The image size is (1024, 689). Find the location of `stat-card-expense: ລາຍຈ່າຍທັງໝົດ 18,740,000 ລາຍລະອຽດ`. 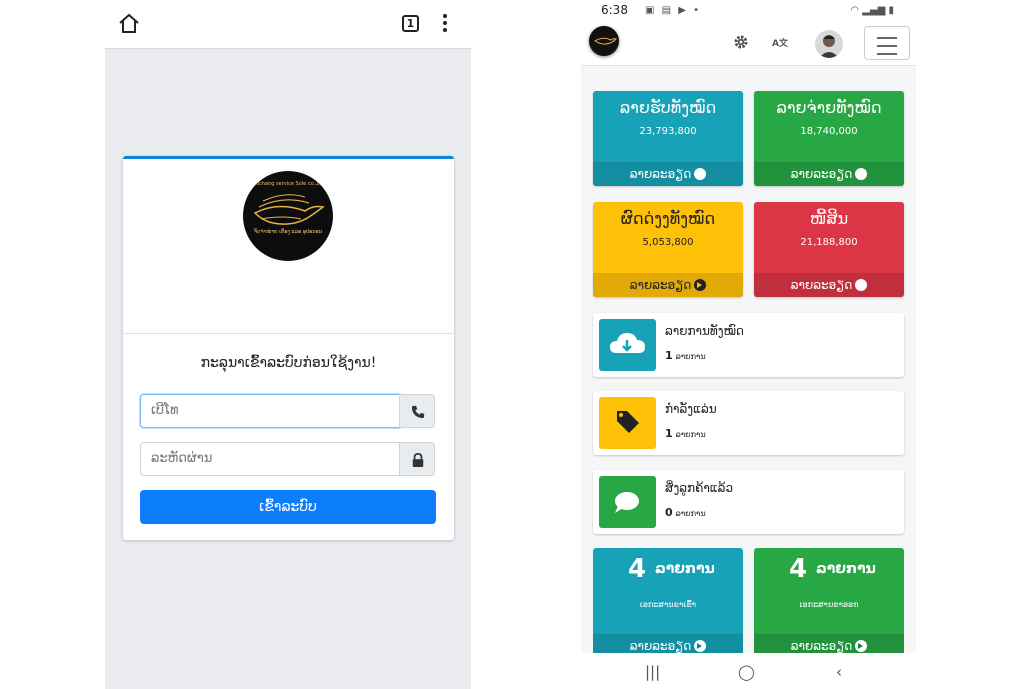

stat-card-expense: ລາຍຈ່າຍທັງໝົດ 18,740,000 ລາຍລະອຽດ is located at coordinates (829, 138).